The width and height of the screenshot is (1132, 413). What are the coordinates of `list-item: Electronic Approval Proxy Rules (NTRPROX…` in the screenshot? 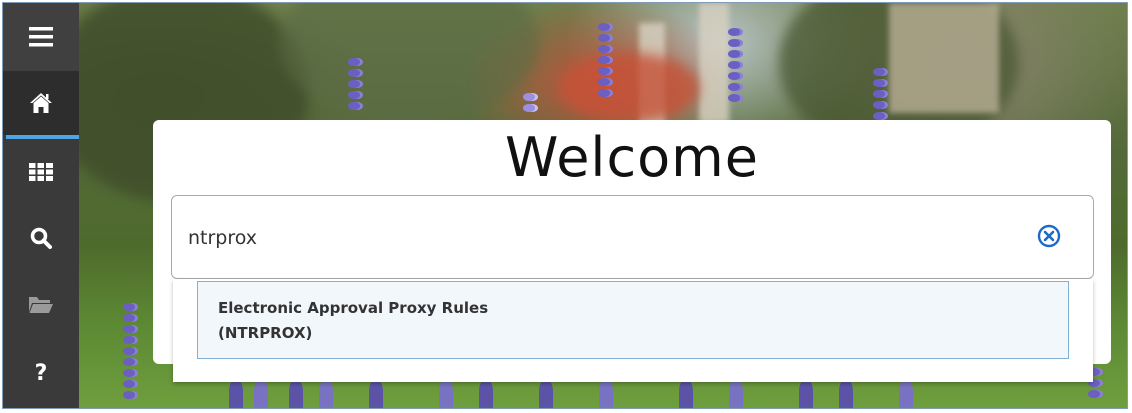 It's located at (633, 320).